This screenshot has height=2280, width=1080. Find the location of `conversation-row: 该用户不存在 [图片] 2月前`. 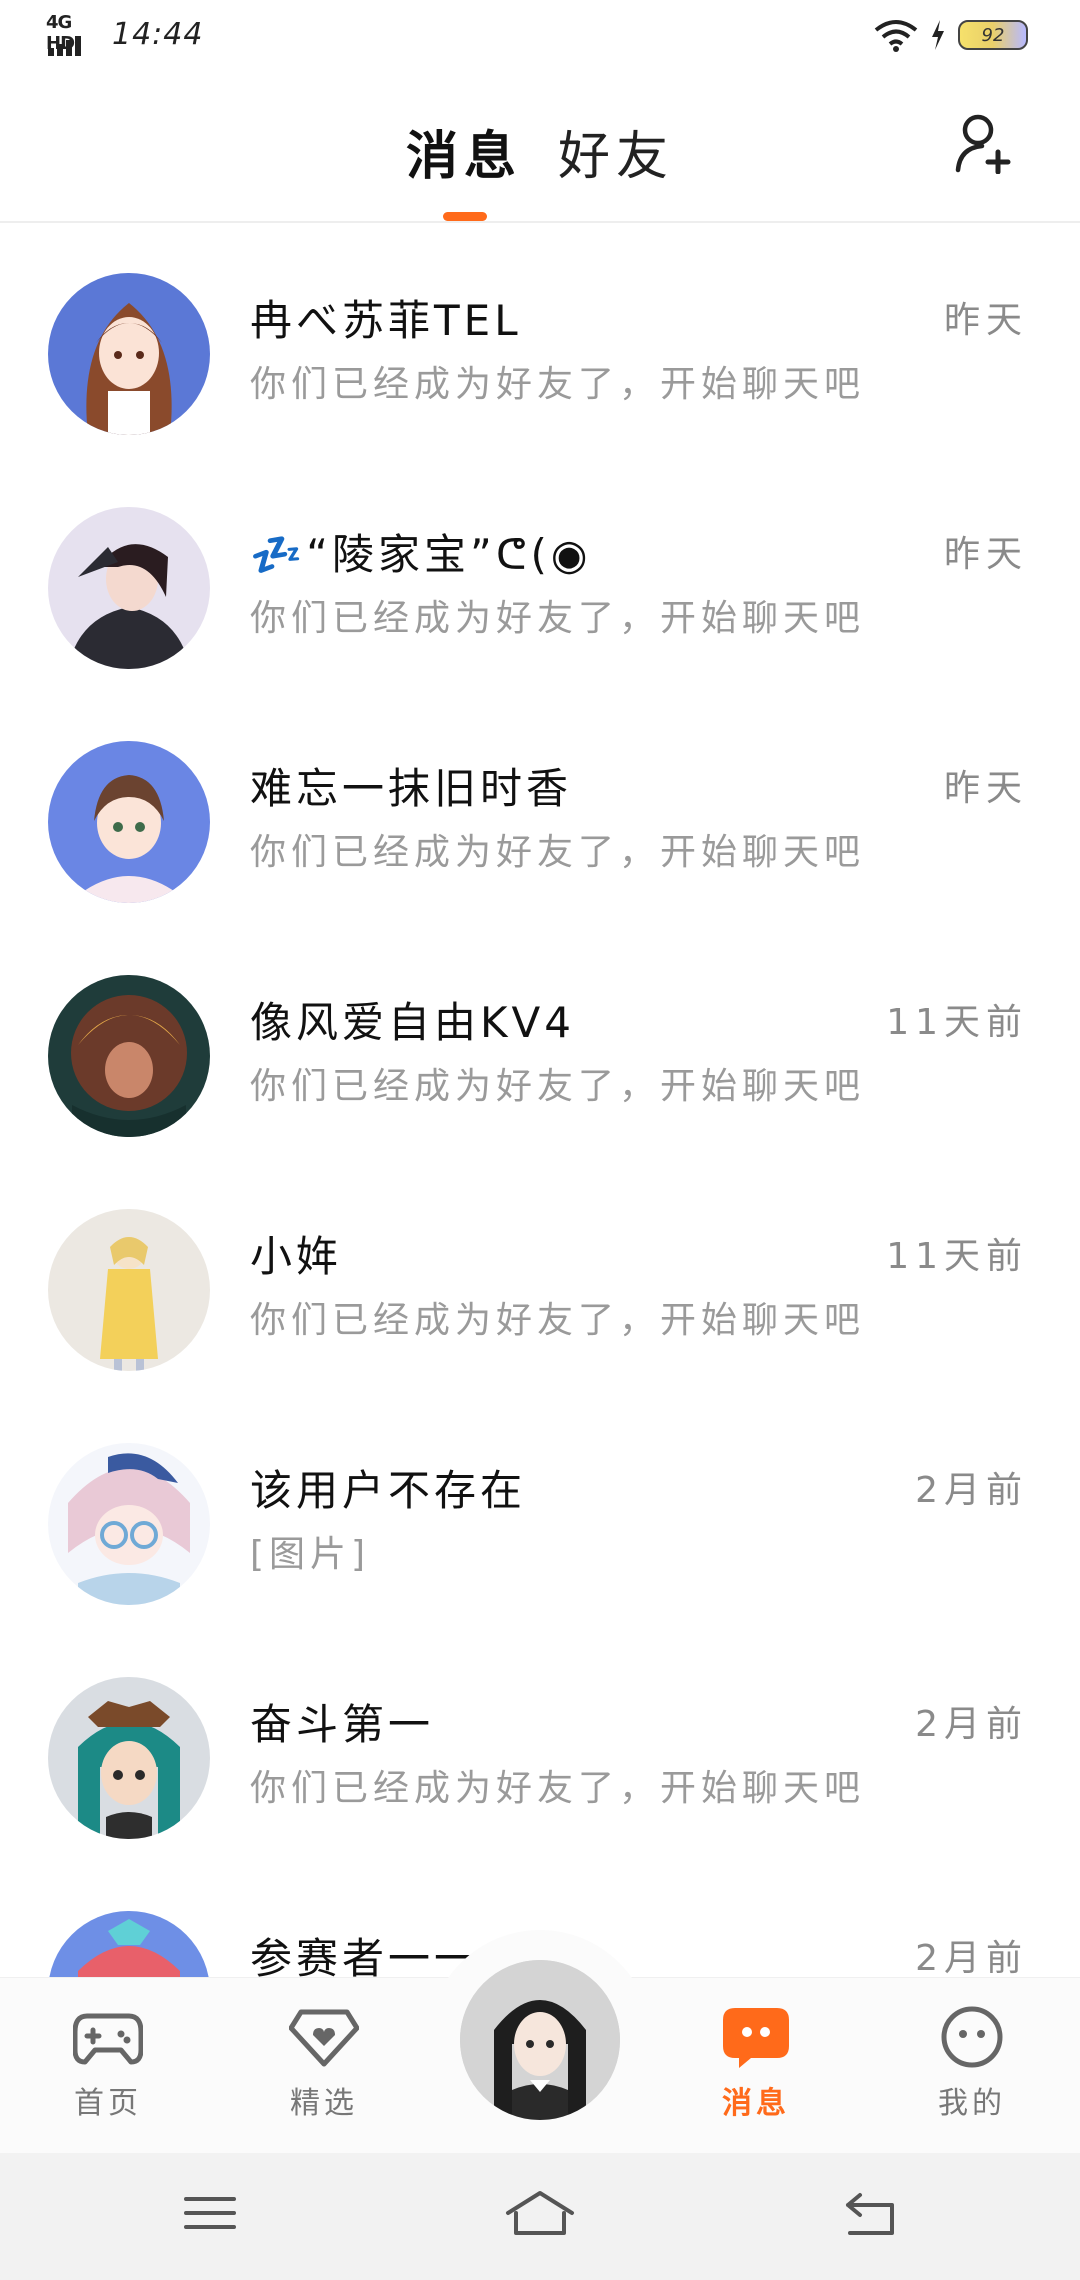

conversation-row: 该用户不存在 [图片] 2月前 is located at coordinates (540, 1512).